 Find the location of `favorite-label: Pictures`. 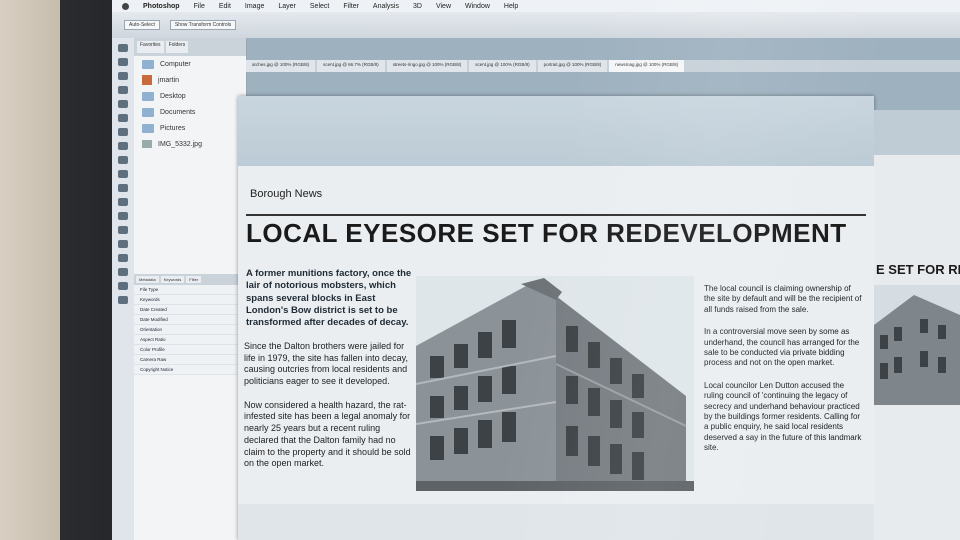

favorite-label: Pictures is located at coordinates (173, 128).